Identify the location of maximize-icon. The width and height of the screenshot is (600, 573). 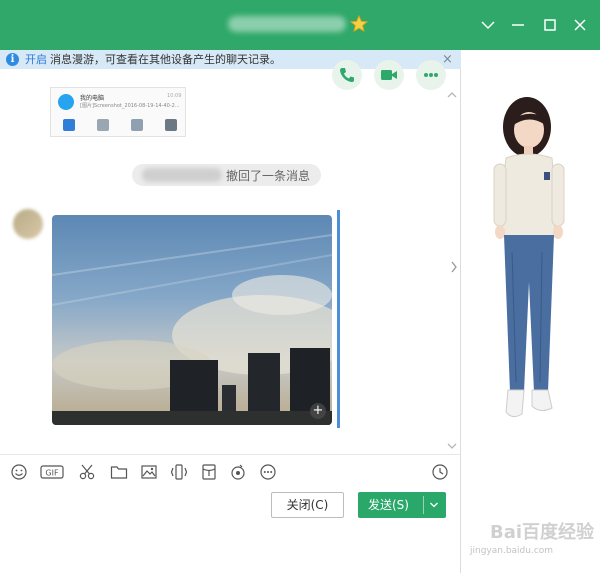
(550, 25).